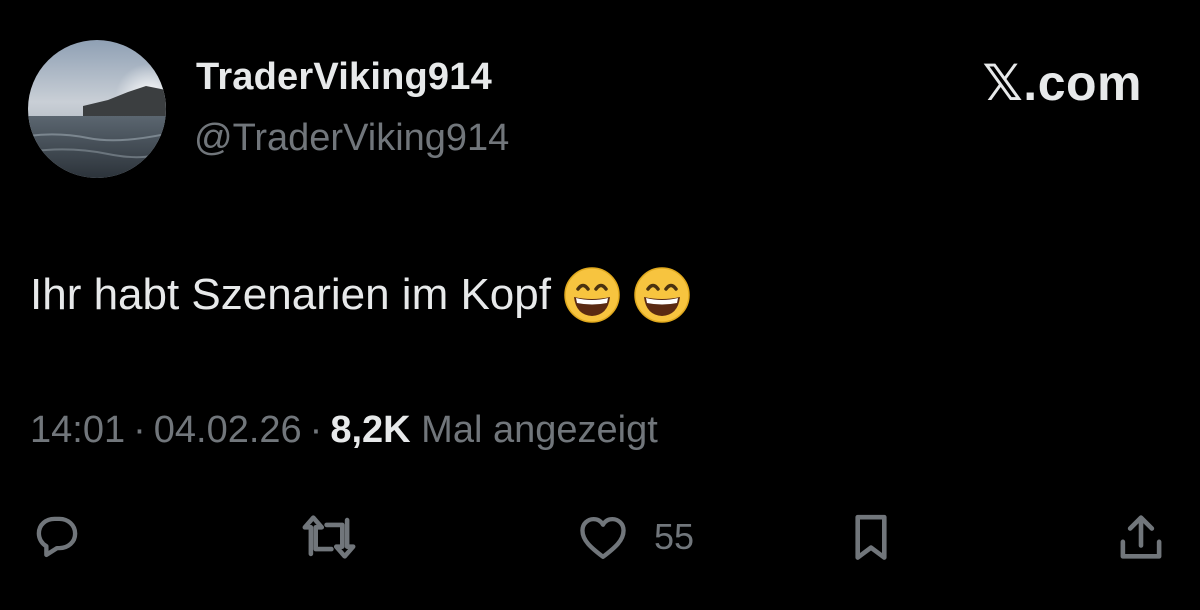  I want to click on bookmark-button, so click(871, 537).